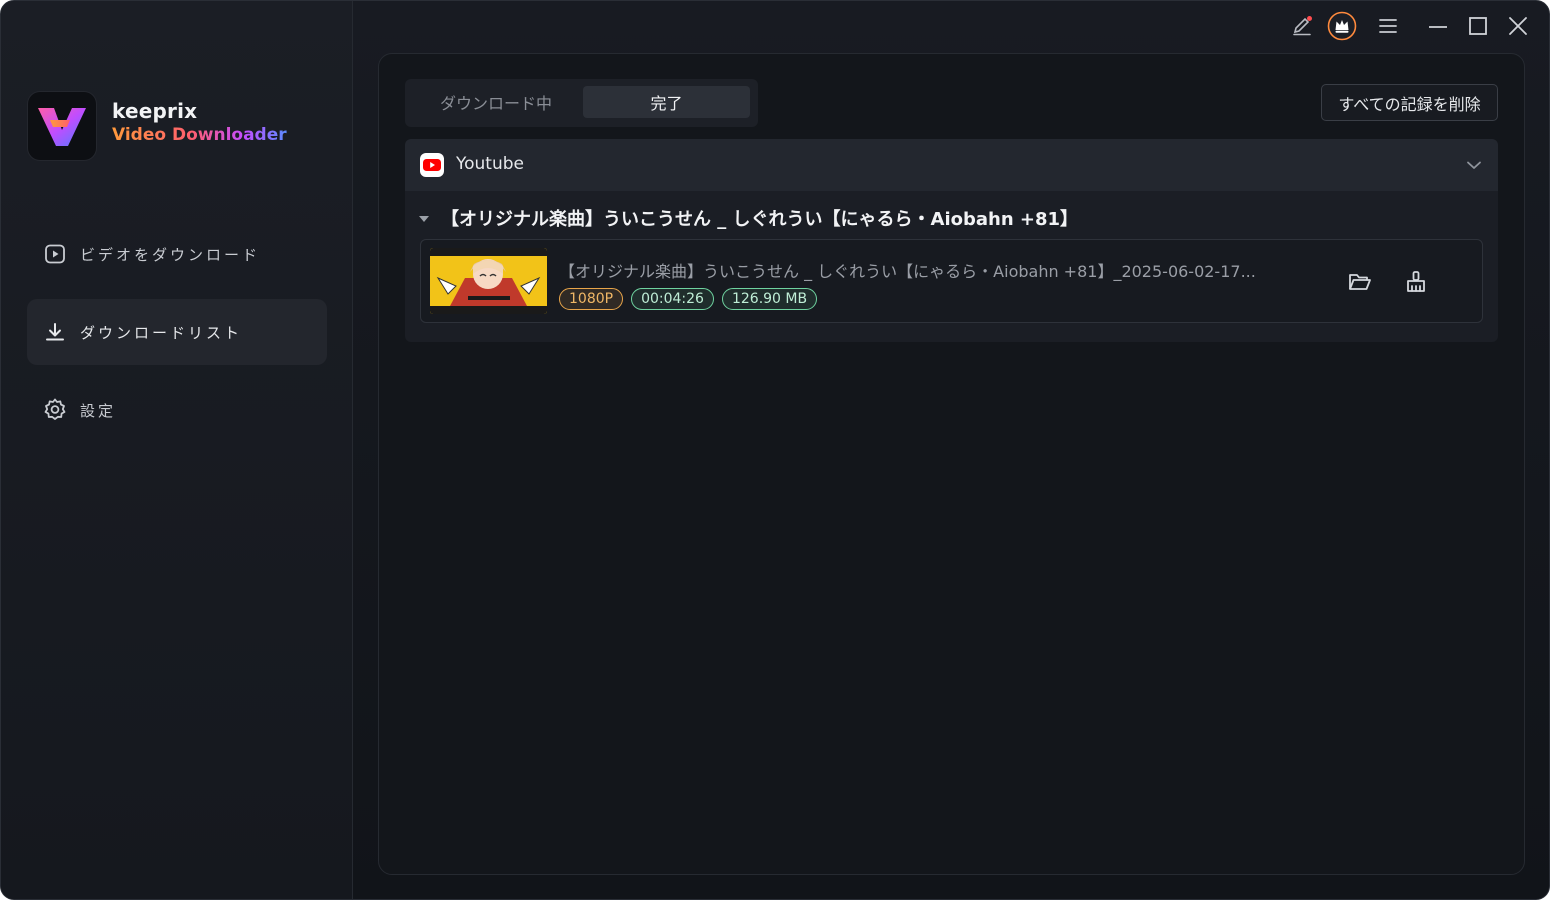 This screenshot has width=1550, height=900. Describe the element at coordinates (170, 254) in the screenshot. I see `sidebar-item-label: ビデオをダウンロード` at that location.